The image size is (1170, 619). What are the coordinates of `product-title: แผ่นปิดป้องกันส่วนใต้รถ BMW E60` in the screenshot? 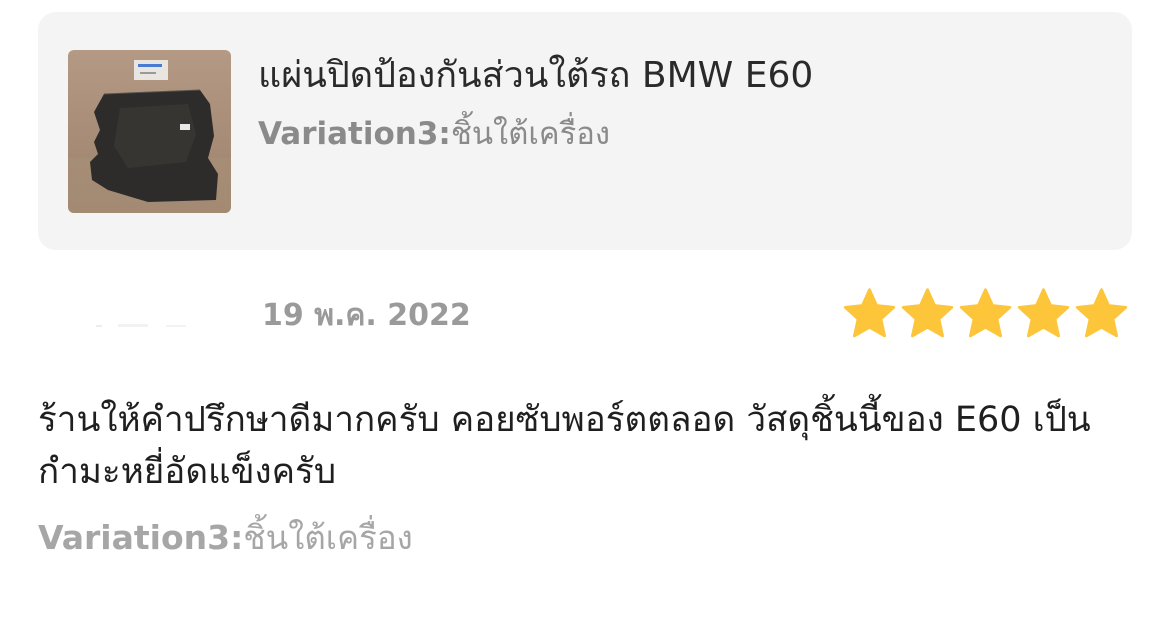 It's located at (535, 76).